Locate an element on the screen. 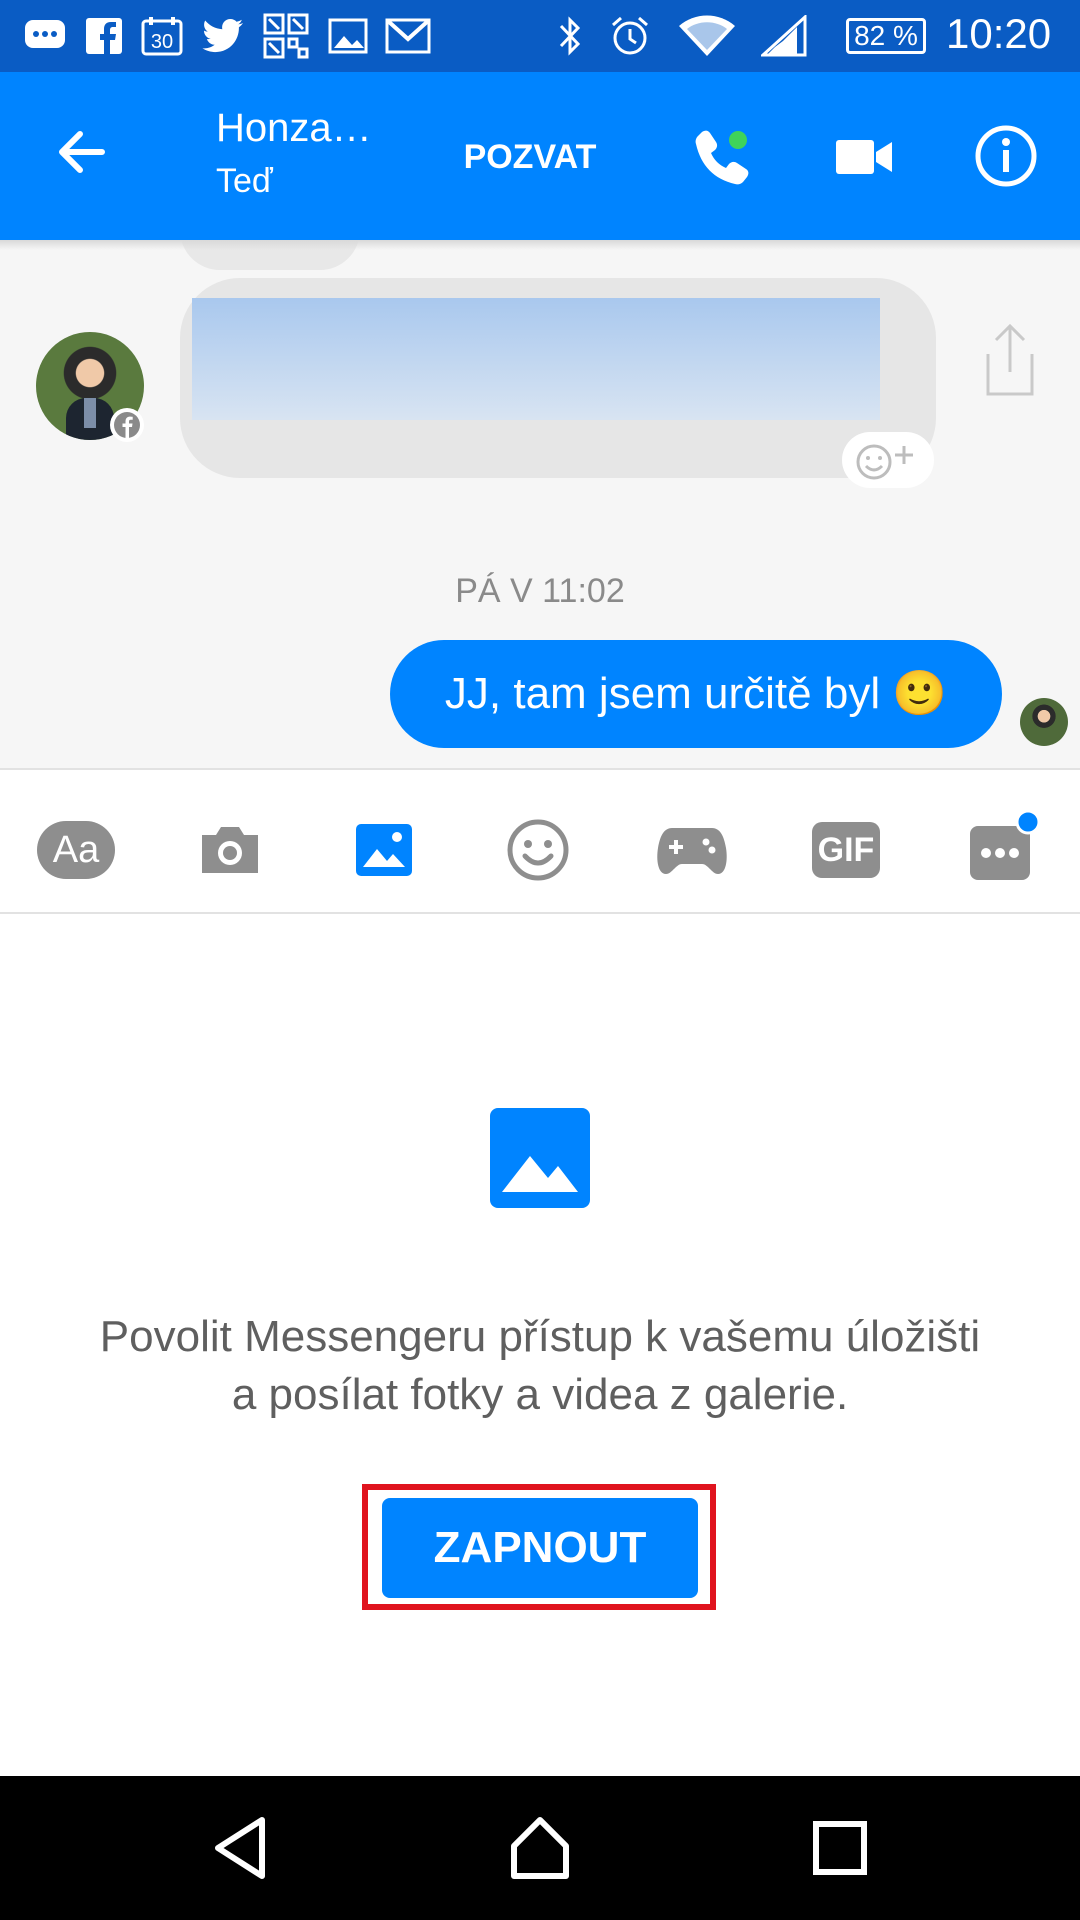  home-nav-icon is located at coordinates (540, 1848).